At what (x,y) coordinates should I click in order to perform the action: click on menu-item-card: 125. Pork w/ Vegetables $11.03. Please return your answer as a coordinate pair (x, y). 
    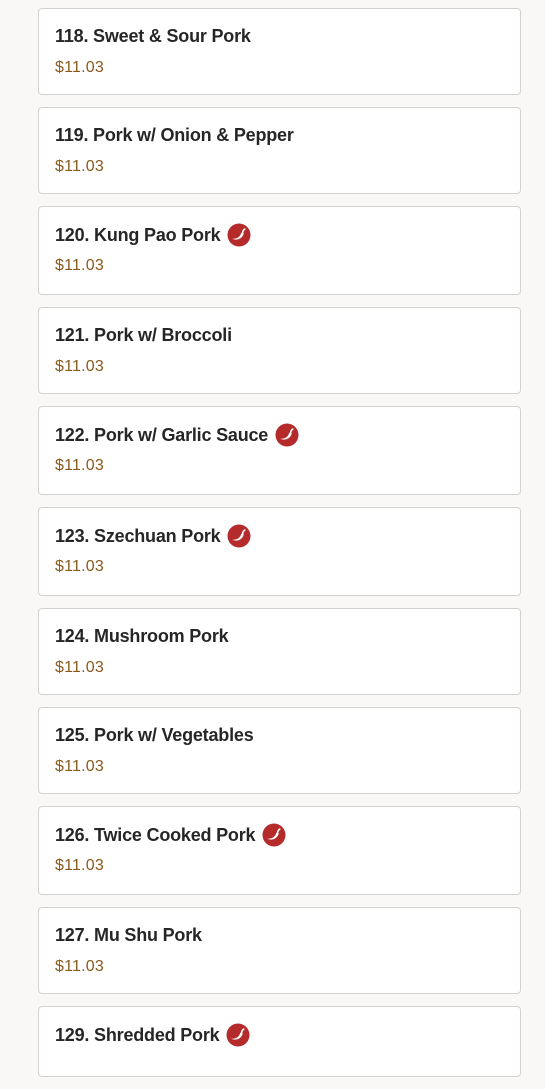
    Looking at the image, I should click on (279, 750).